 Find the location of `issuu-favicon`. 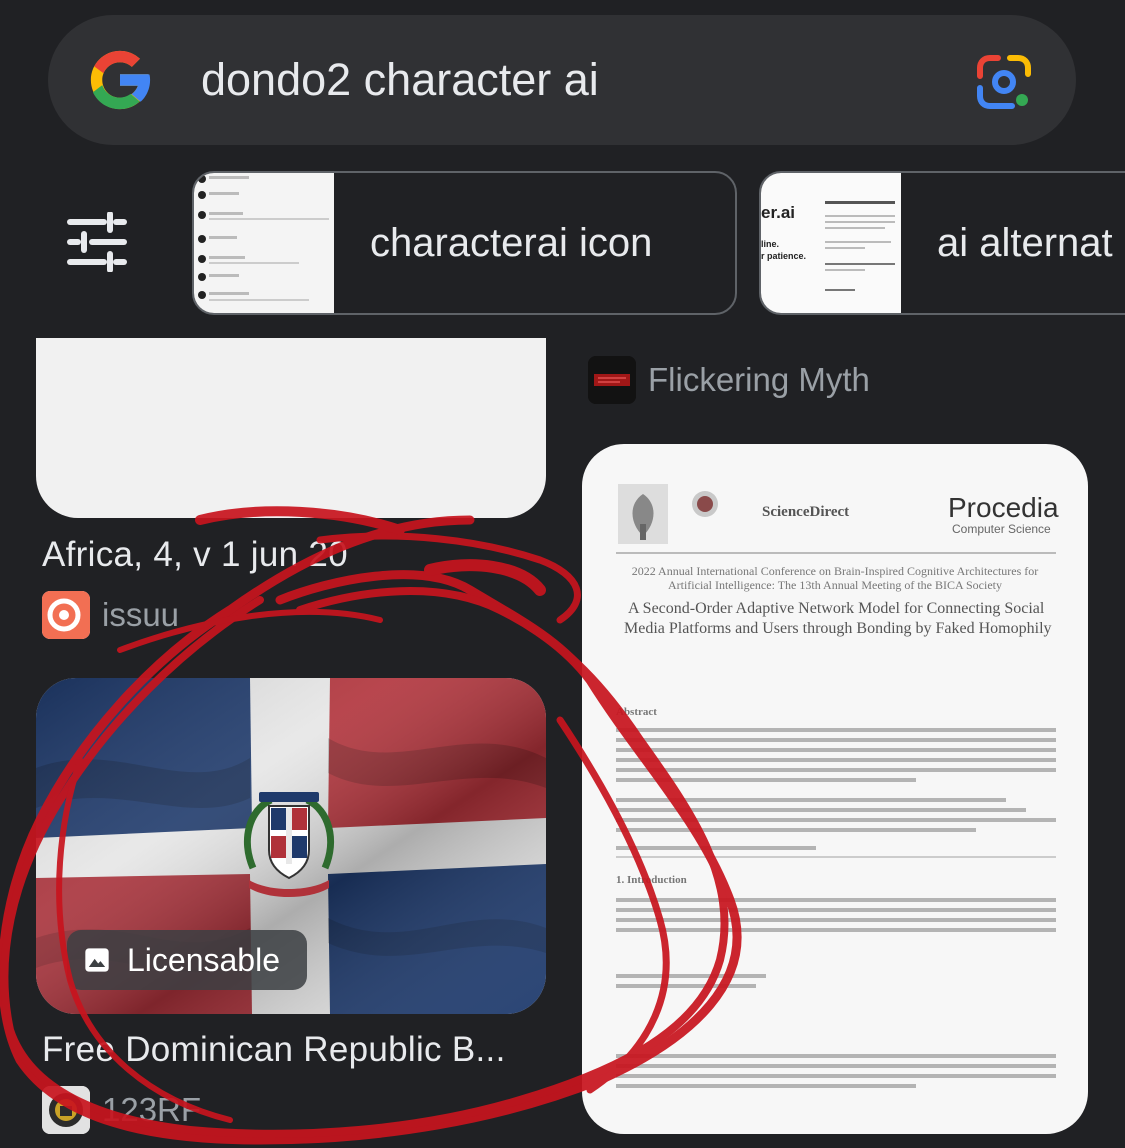

issuu-favicon is located at coordinates (66, 615).